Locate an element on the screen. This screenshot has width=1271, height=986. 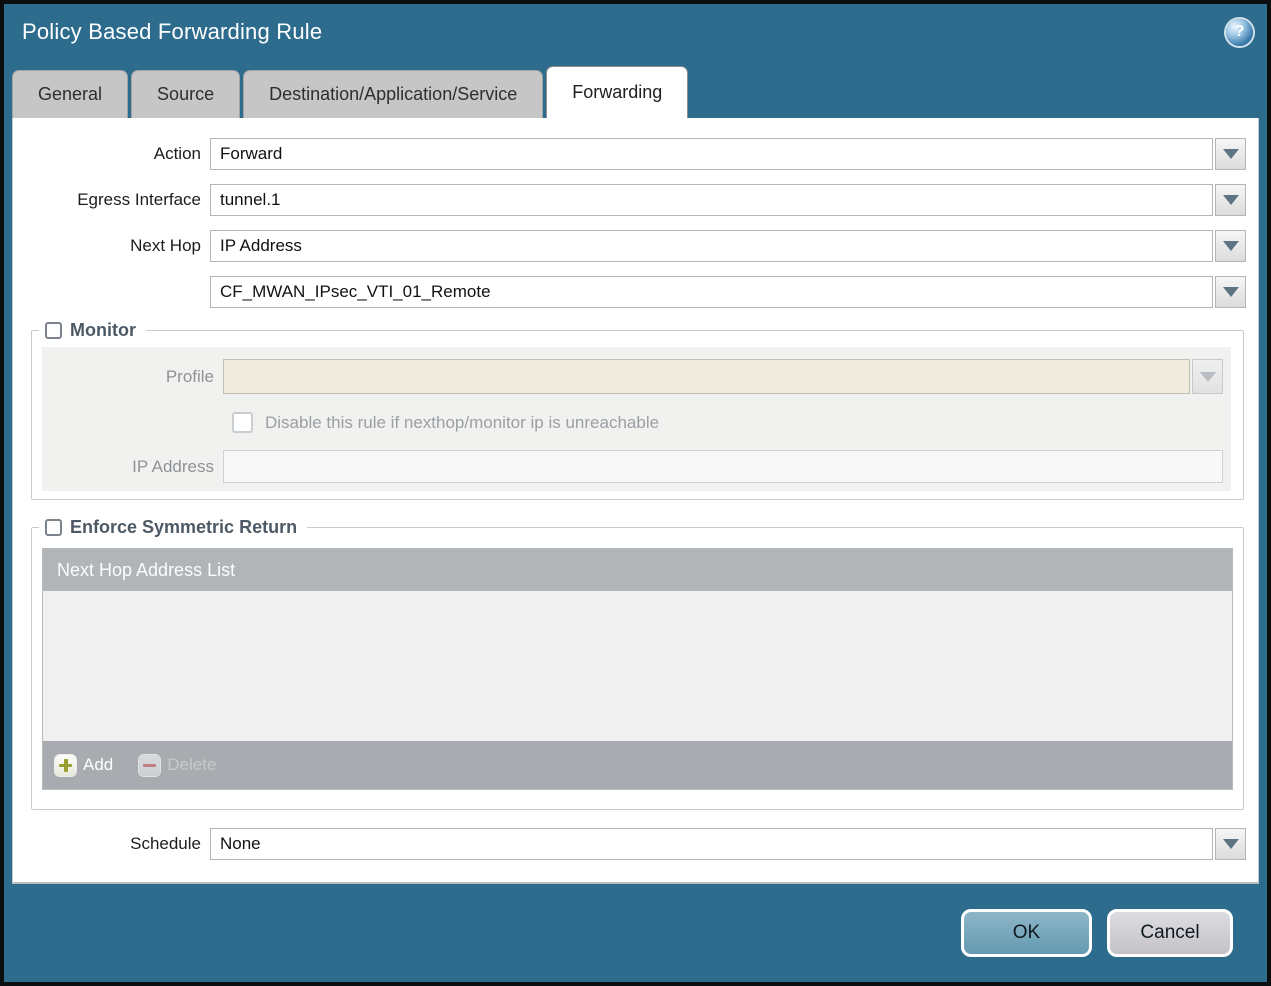
profile-select-disabled is located at coordinates (723, 376).